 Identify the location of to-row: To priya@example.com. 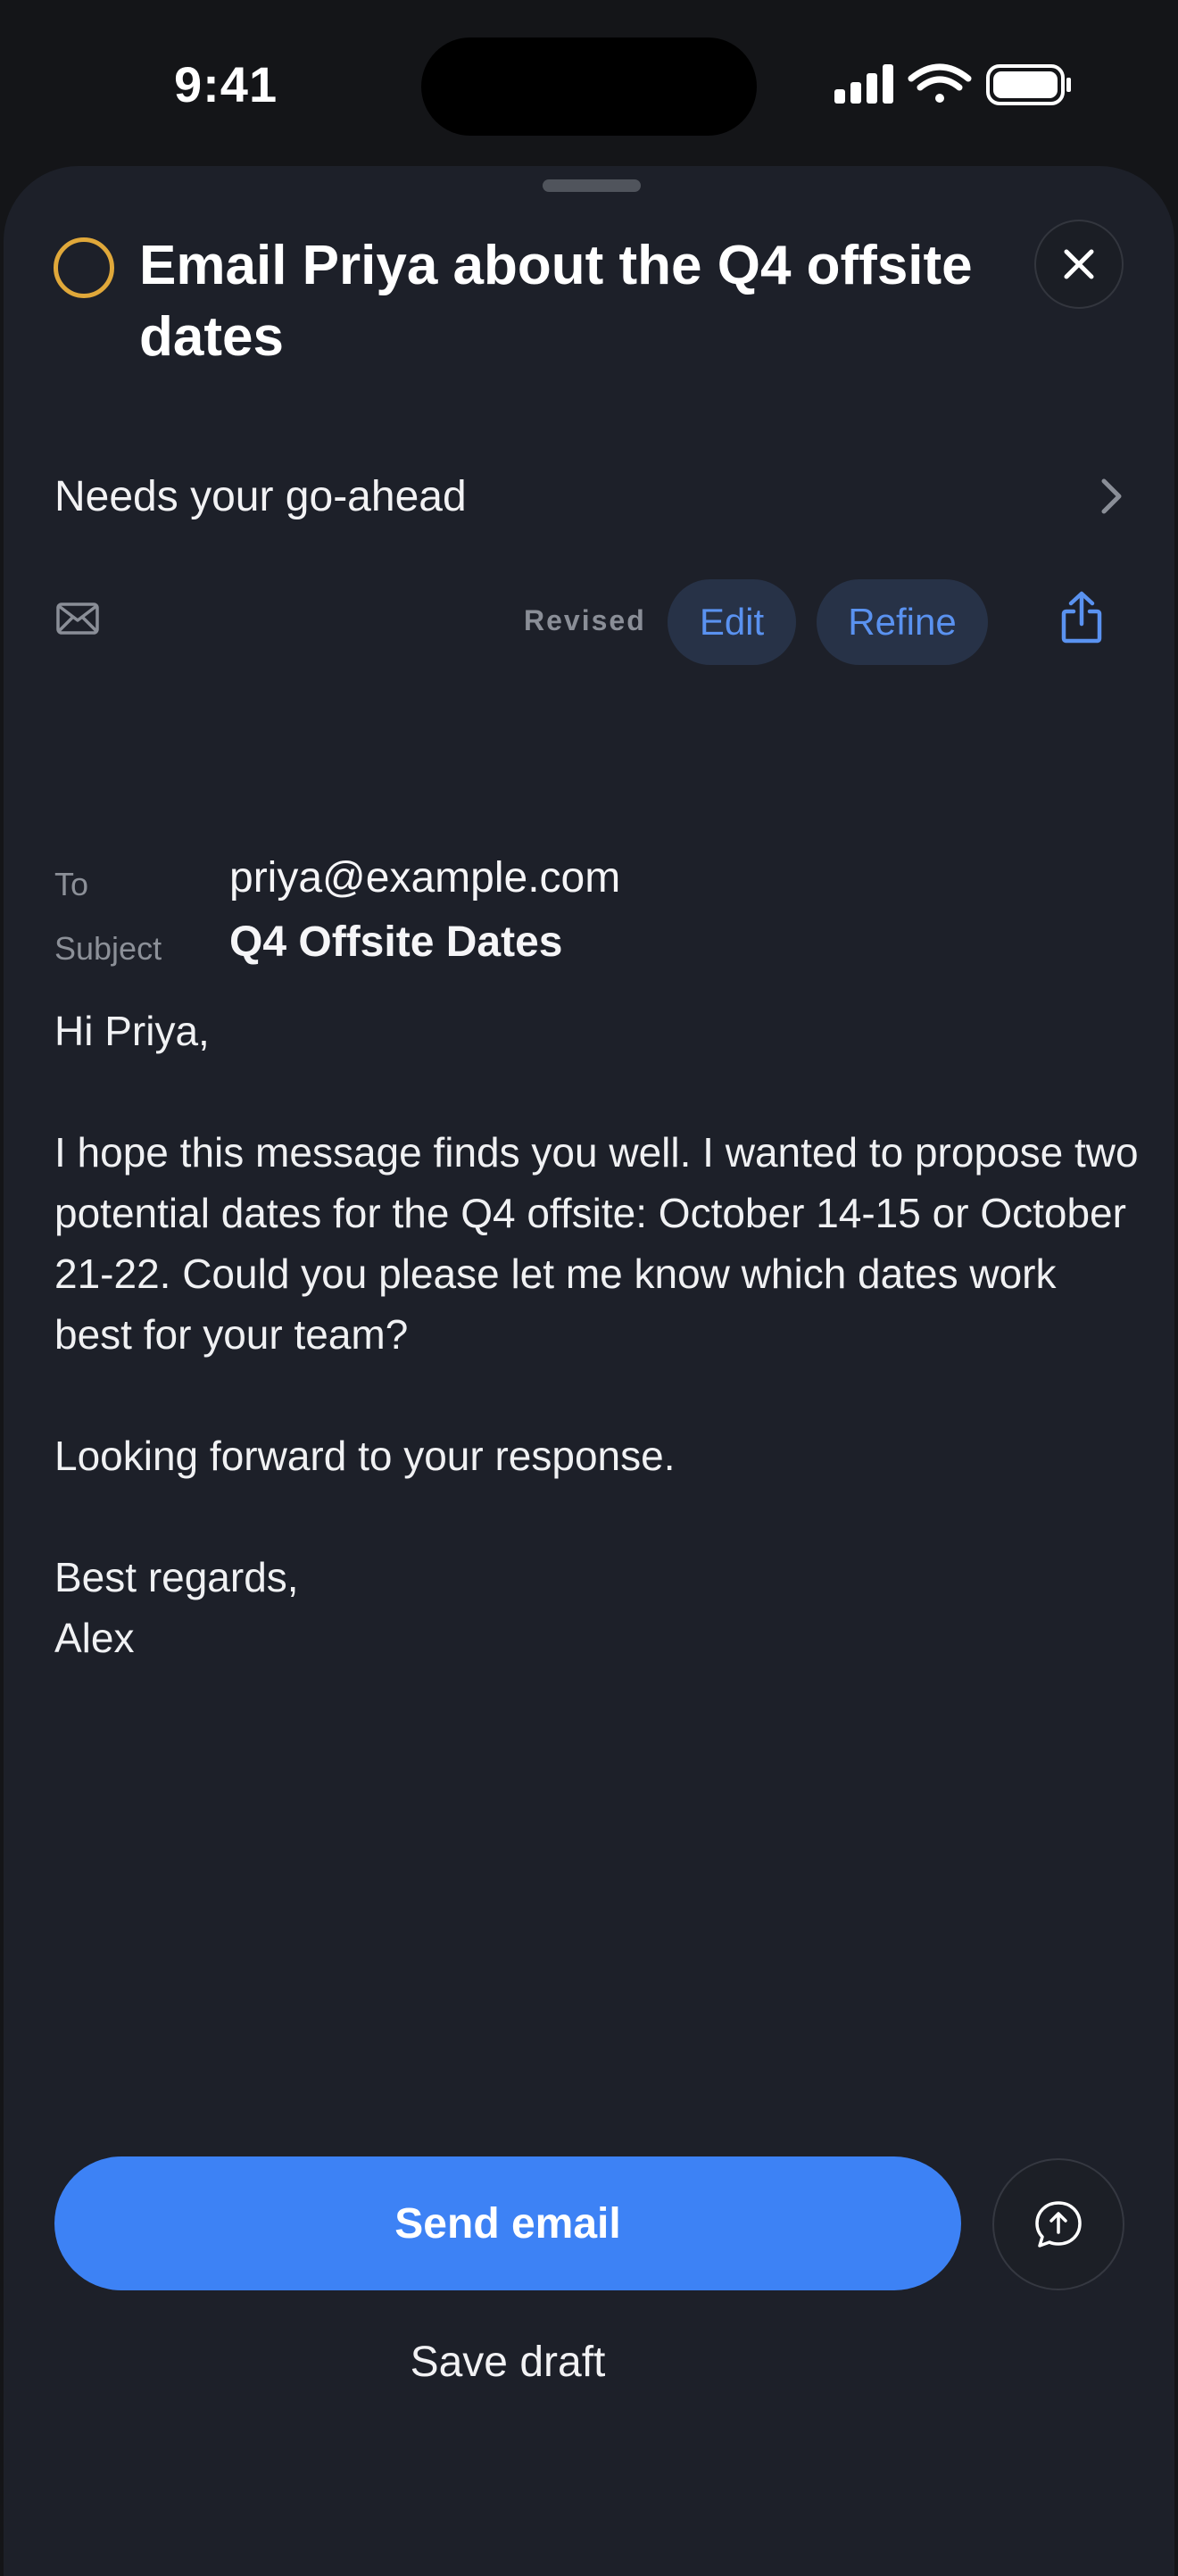
(589, 884).